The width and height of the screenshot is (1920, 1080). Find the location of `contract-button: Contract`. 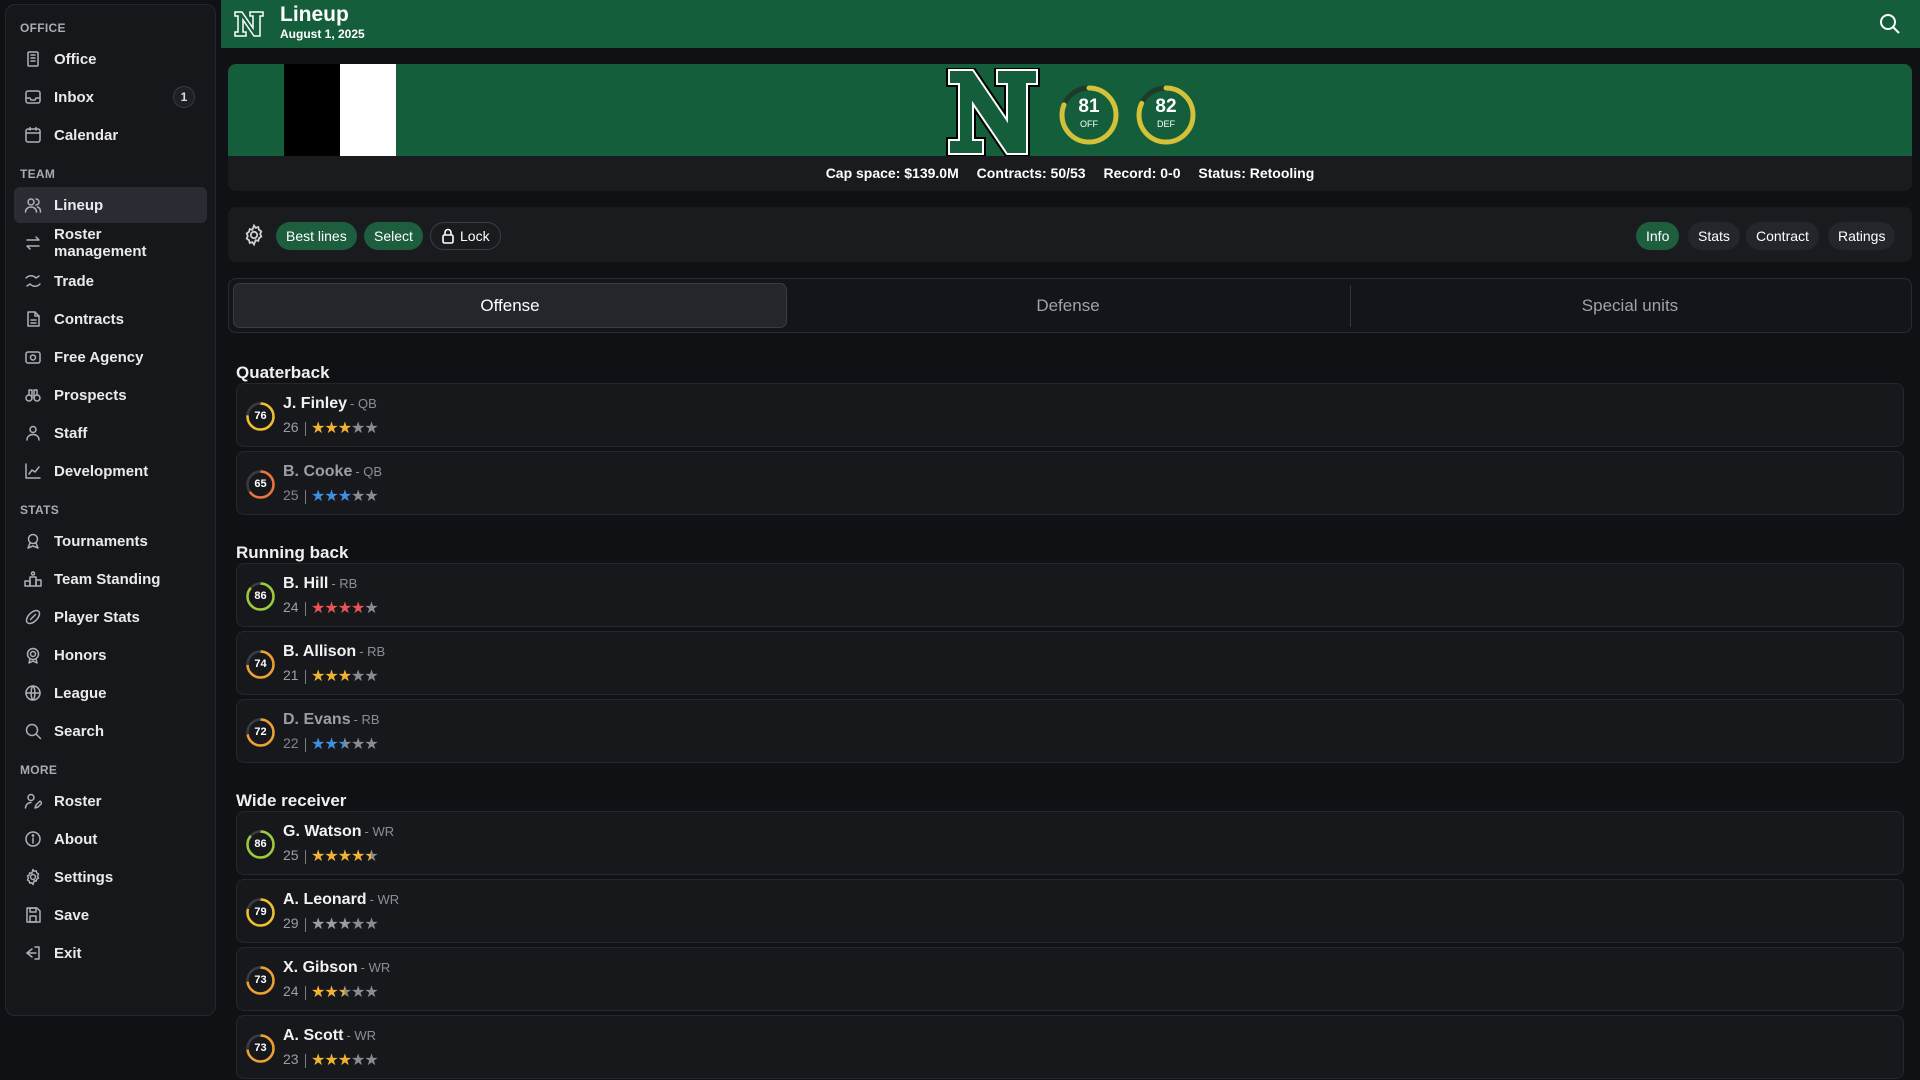

contract-button: Contract is located at coordinates (1782, 236).